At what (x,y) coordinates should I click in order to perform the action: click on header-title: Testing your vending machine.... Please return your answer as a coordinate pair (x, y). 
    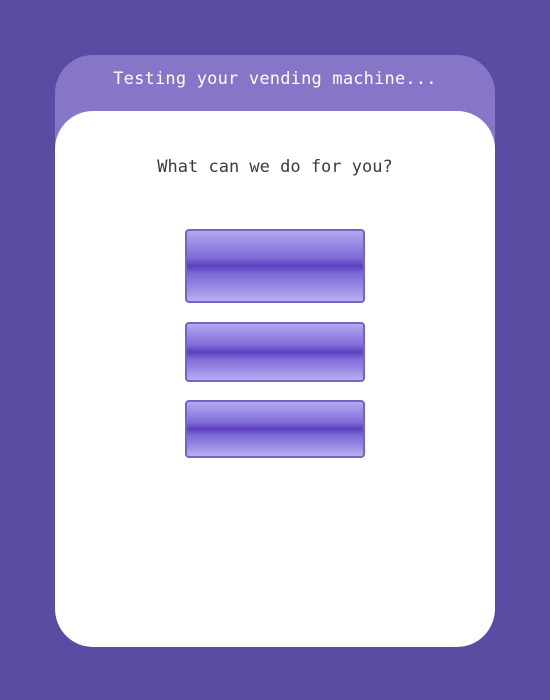
    Looking at the image, I should click on (275, 79).